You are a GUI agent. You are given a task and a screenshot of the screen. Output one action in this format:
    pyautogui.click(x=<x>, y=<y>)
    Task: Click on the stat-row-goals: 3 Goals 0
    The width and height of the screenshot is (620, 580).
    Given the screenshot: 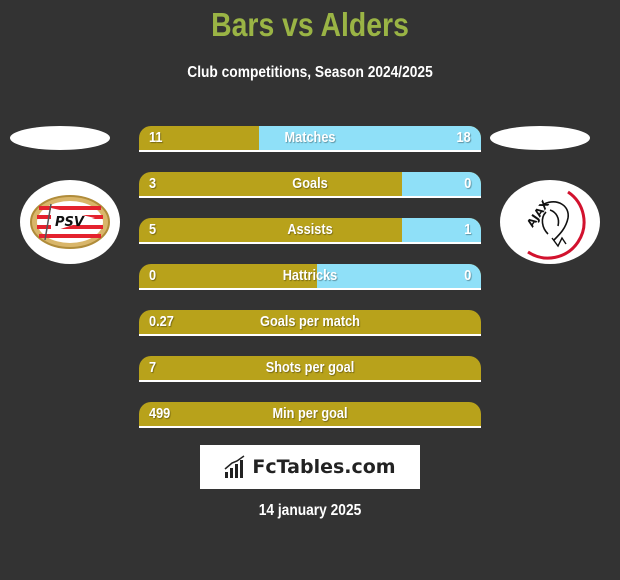 What is the action you would take?
    pyautogui.click(x=310, y=185)
    